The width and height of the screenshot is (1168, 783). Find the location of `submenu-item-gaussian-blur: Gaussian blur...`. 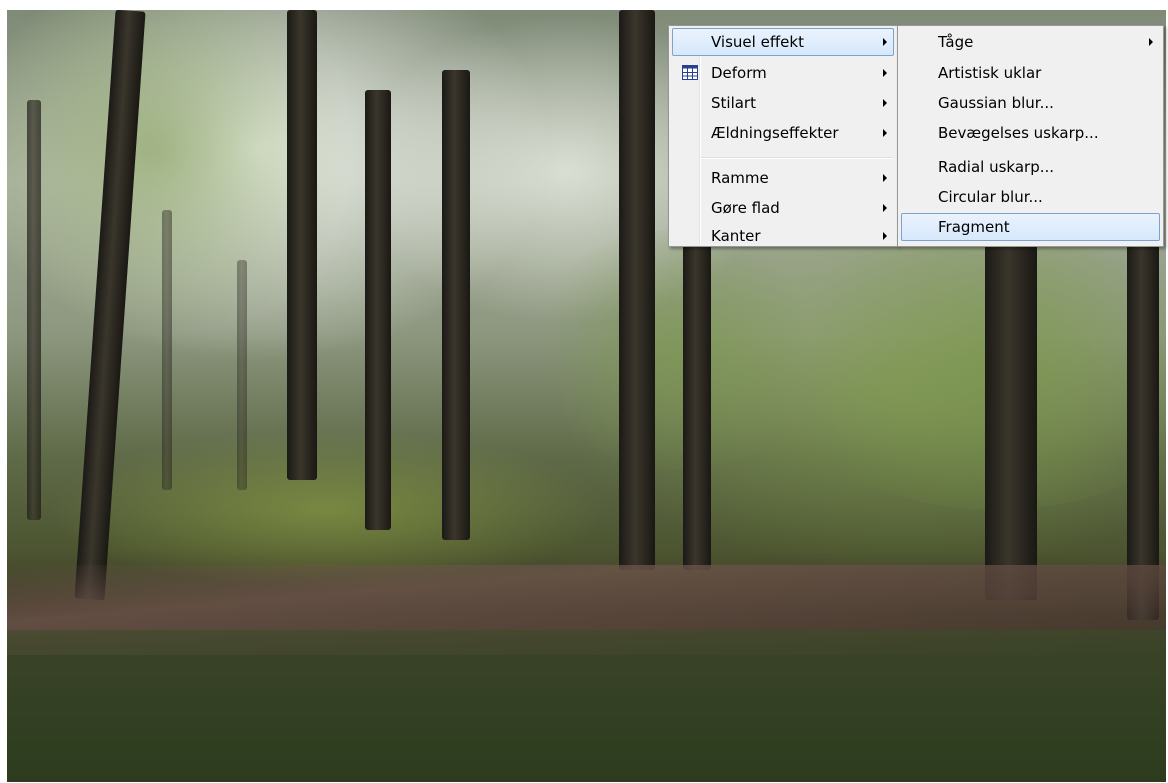

submenu-item-gaussian-blur: Gaussian blur... is located at coordinates (1030, 103).